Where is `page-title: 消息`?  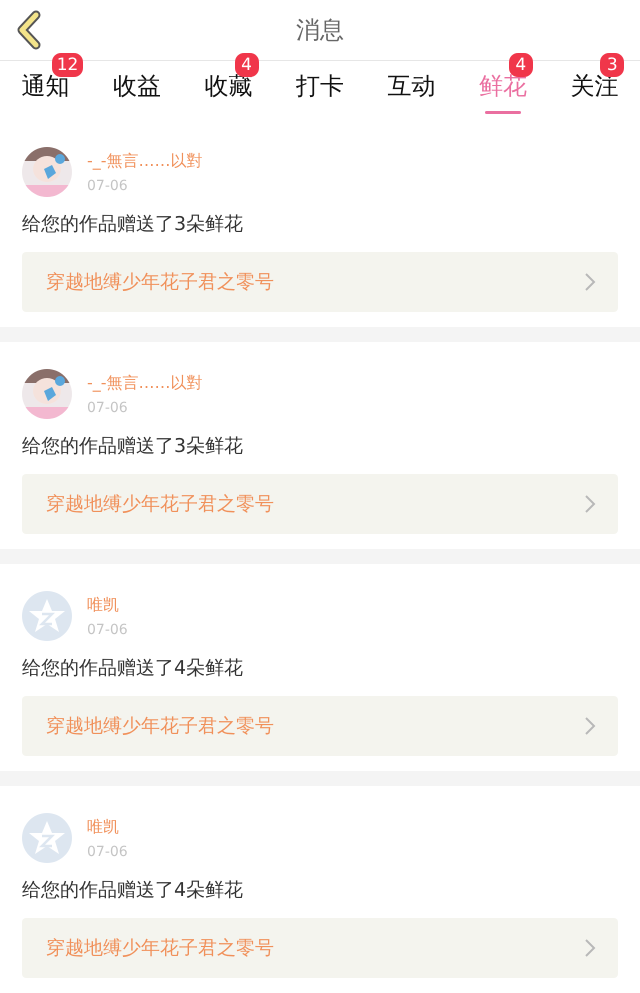
page-title: 消息 is located at coordinates (320, 30).